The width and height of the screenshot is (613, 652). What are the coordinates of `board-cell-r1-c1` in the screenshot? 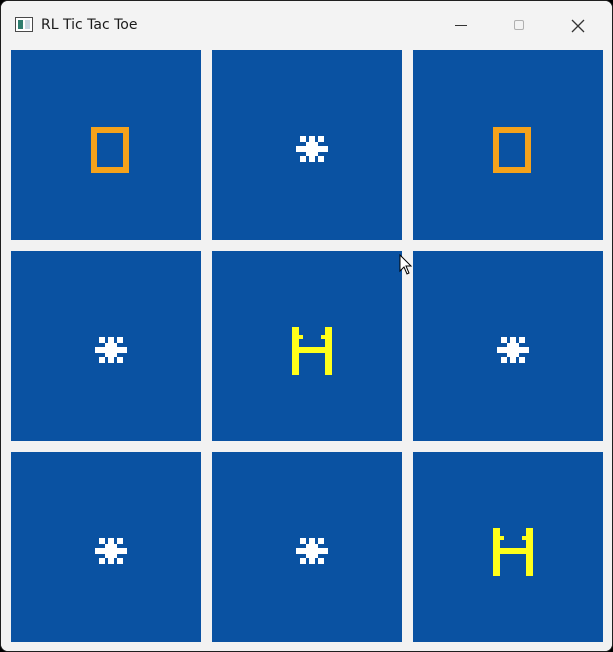 It's located at (106, 145).